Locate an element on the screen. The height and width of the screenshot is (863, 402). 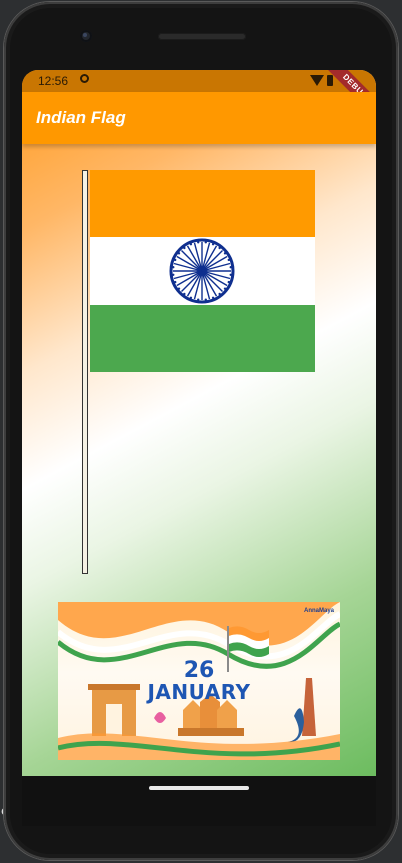
flag-white-stripe is located at coordinates (202, 271).